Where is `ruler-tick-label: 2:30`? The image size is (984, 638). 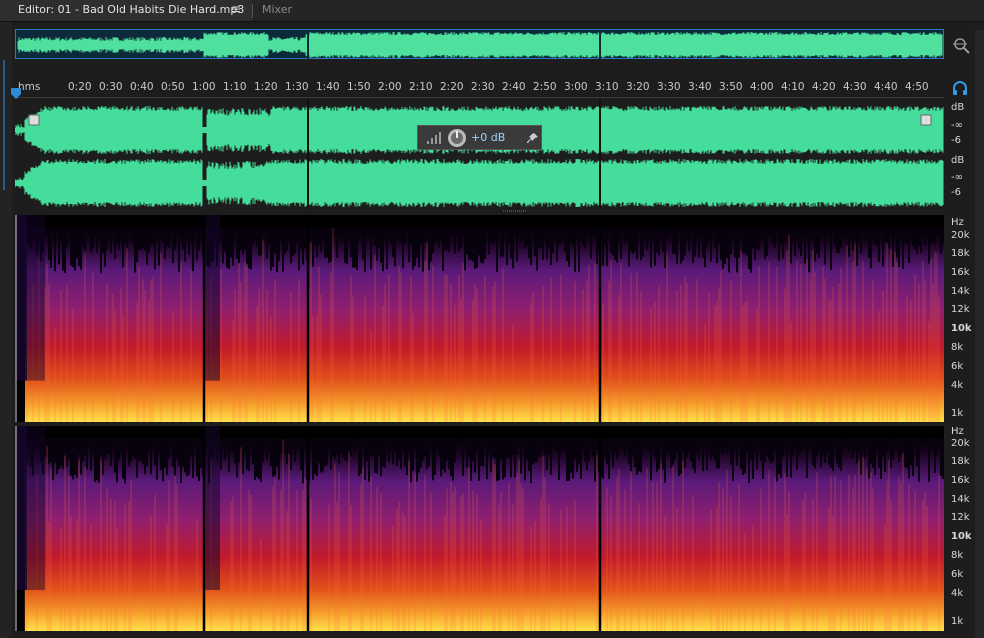
ruler-tick-label: 2:30 is located at coordinates (483, 87).